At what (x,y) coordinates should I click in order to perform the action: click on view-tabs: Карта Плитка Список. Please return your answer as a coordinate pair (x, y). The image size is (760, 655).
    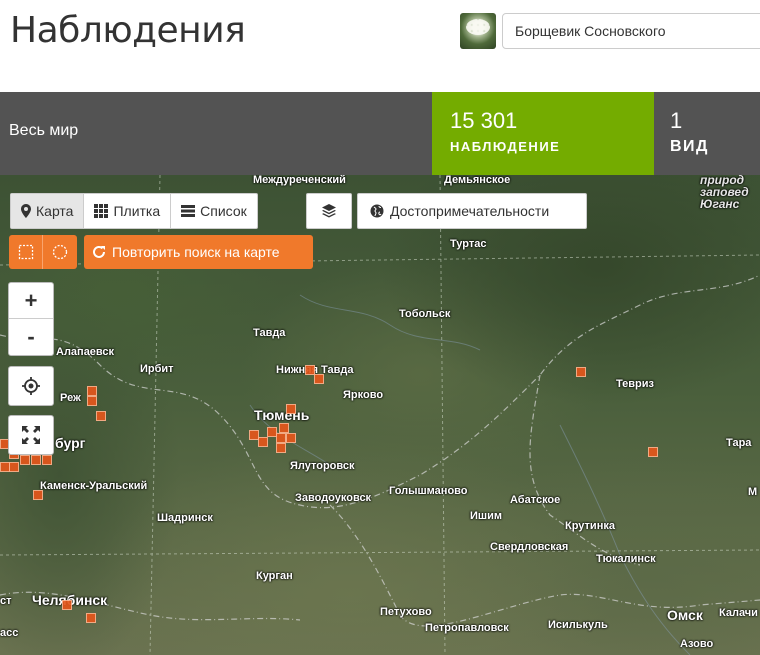
    Looking at the image, I should click on (134, 211).